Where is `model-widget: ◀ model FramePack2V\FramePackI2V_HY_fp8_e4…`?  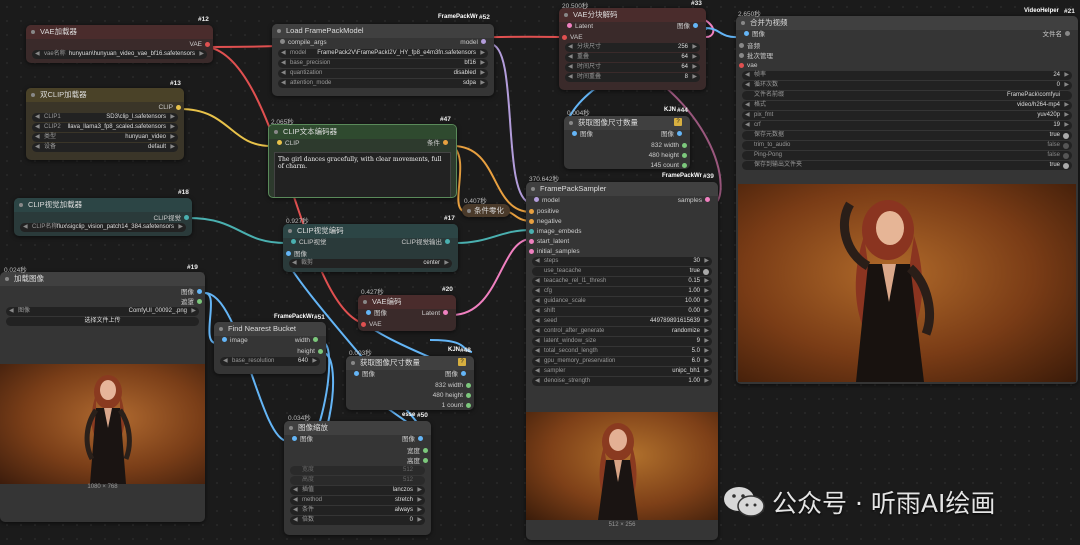
model-widget: ◀ model FramePack2V\FramePackI2V_HY_fp8_e4… is located at coordinates (383, 53).